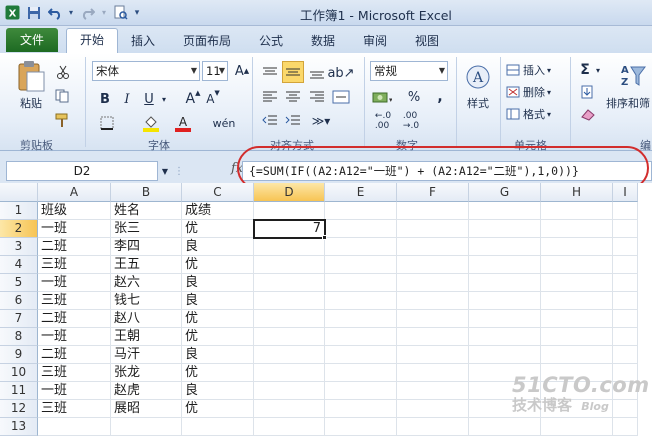  What do you see at coordinates (433, 337) in the screenshot?
I see `cell-f8` at bounding box center [433, 337].